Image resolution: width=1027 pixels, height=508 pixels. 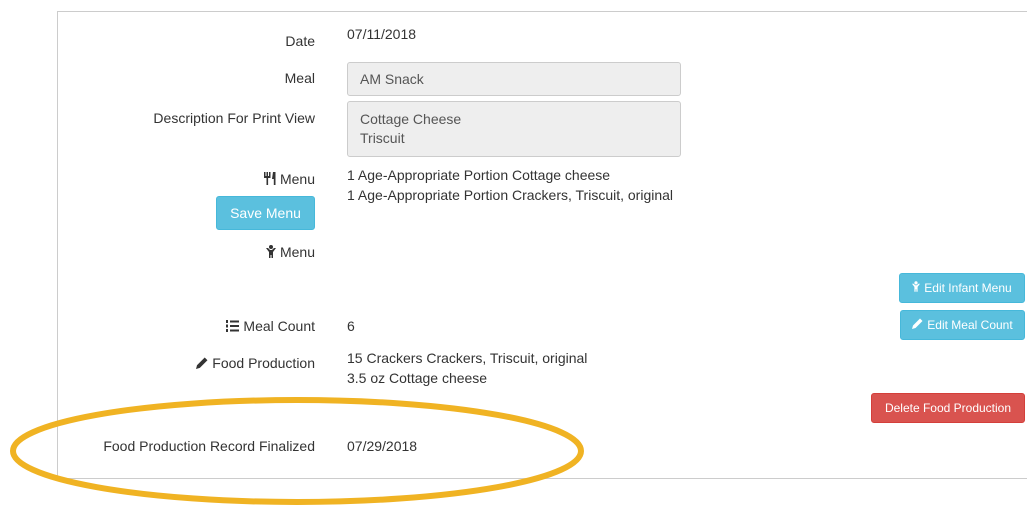 I want to click on infant-menu-label: Menu, so click(x=297, y=252).